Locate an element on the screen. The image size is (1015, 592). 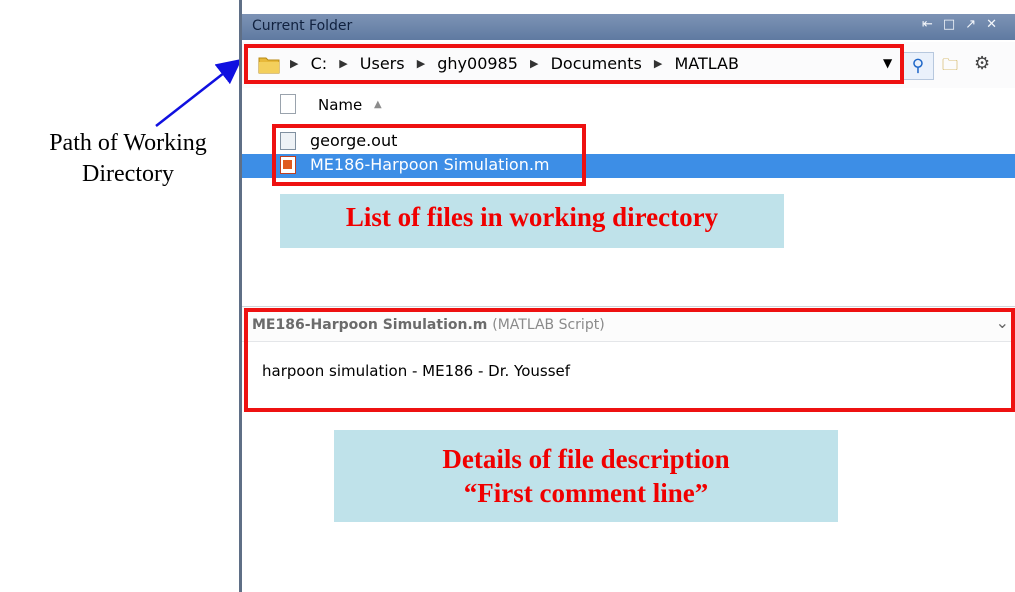
search-icon: ⚲ is located at coordinates (918, 66).